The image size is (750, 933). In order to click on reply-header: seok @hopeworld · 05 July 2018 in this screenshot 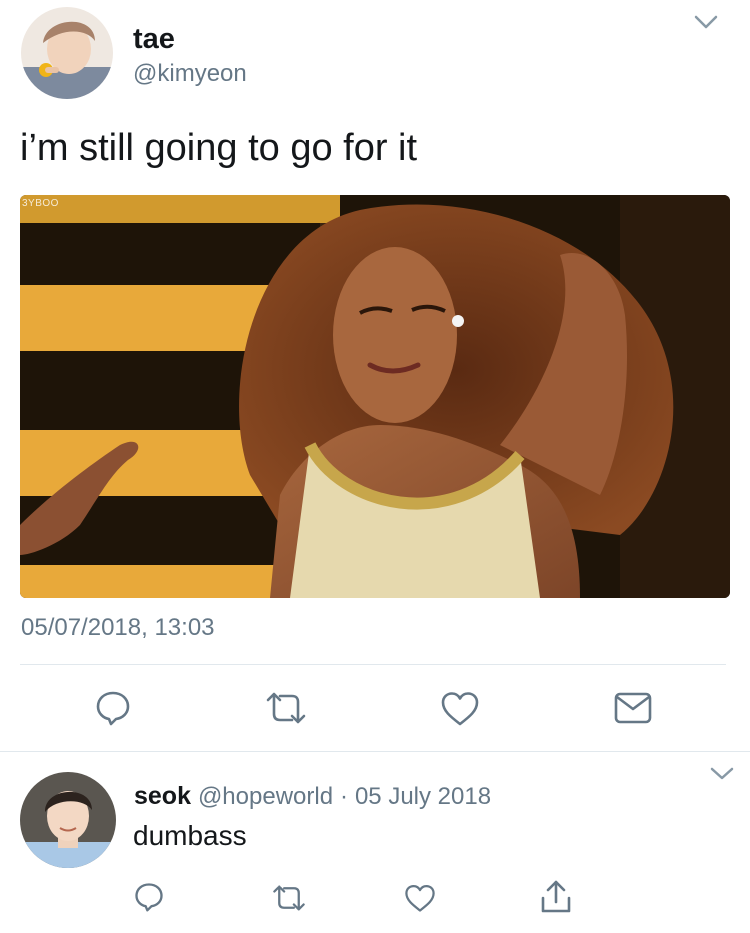, I will do `click(312, 796)`.